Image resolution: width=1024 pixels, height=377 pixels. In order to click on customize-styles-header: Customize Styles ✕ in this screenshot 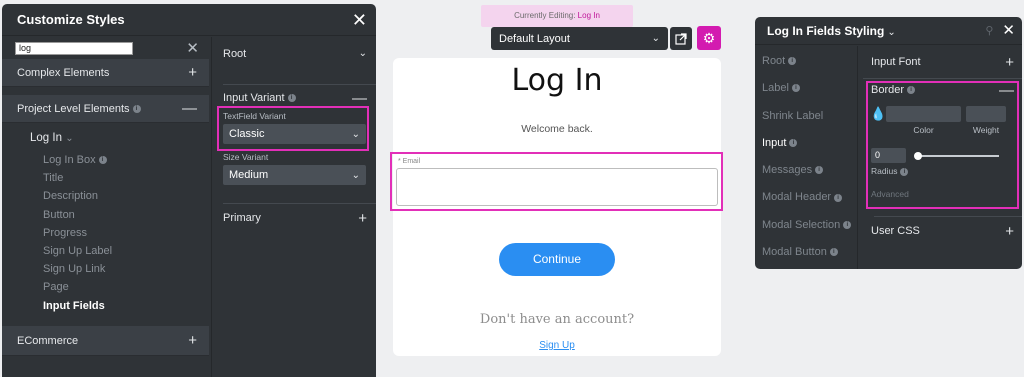, I will do `click(189, 20)`.